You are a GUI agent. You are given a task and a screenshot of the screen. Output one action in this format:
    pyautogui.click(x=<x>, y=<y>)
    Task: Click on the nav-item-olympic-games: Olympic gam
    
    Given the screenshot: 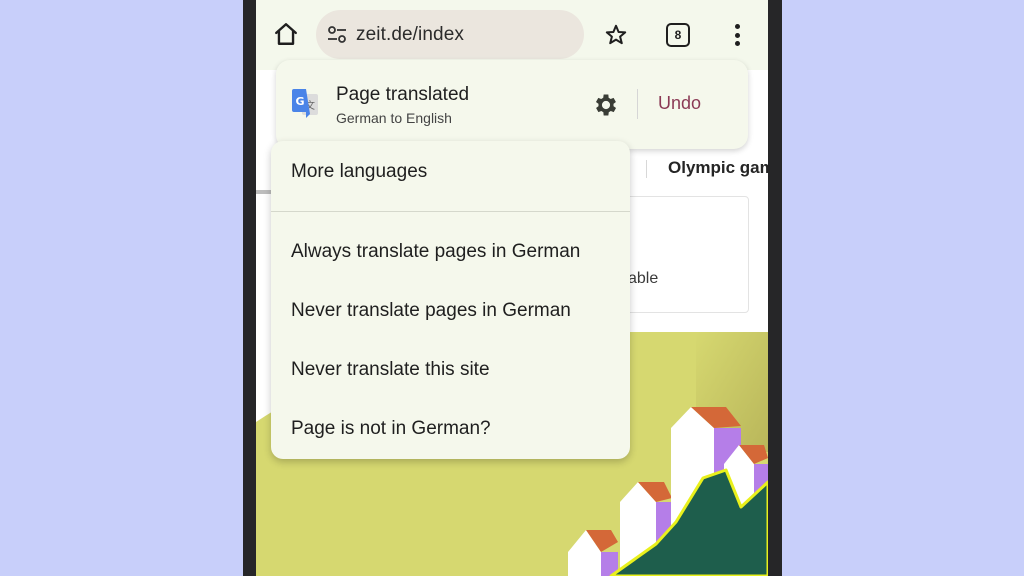 What is the action you would take?
    pyautogui.click(x=718, y=168)
    